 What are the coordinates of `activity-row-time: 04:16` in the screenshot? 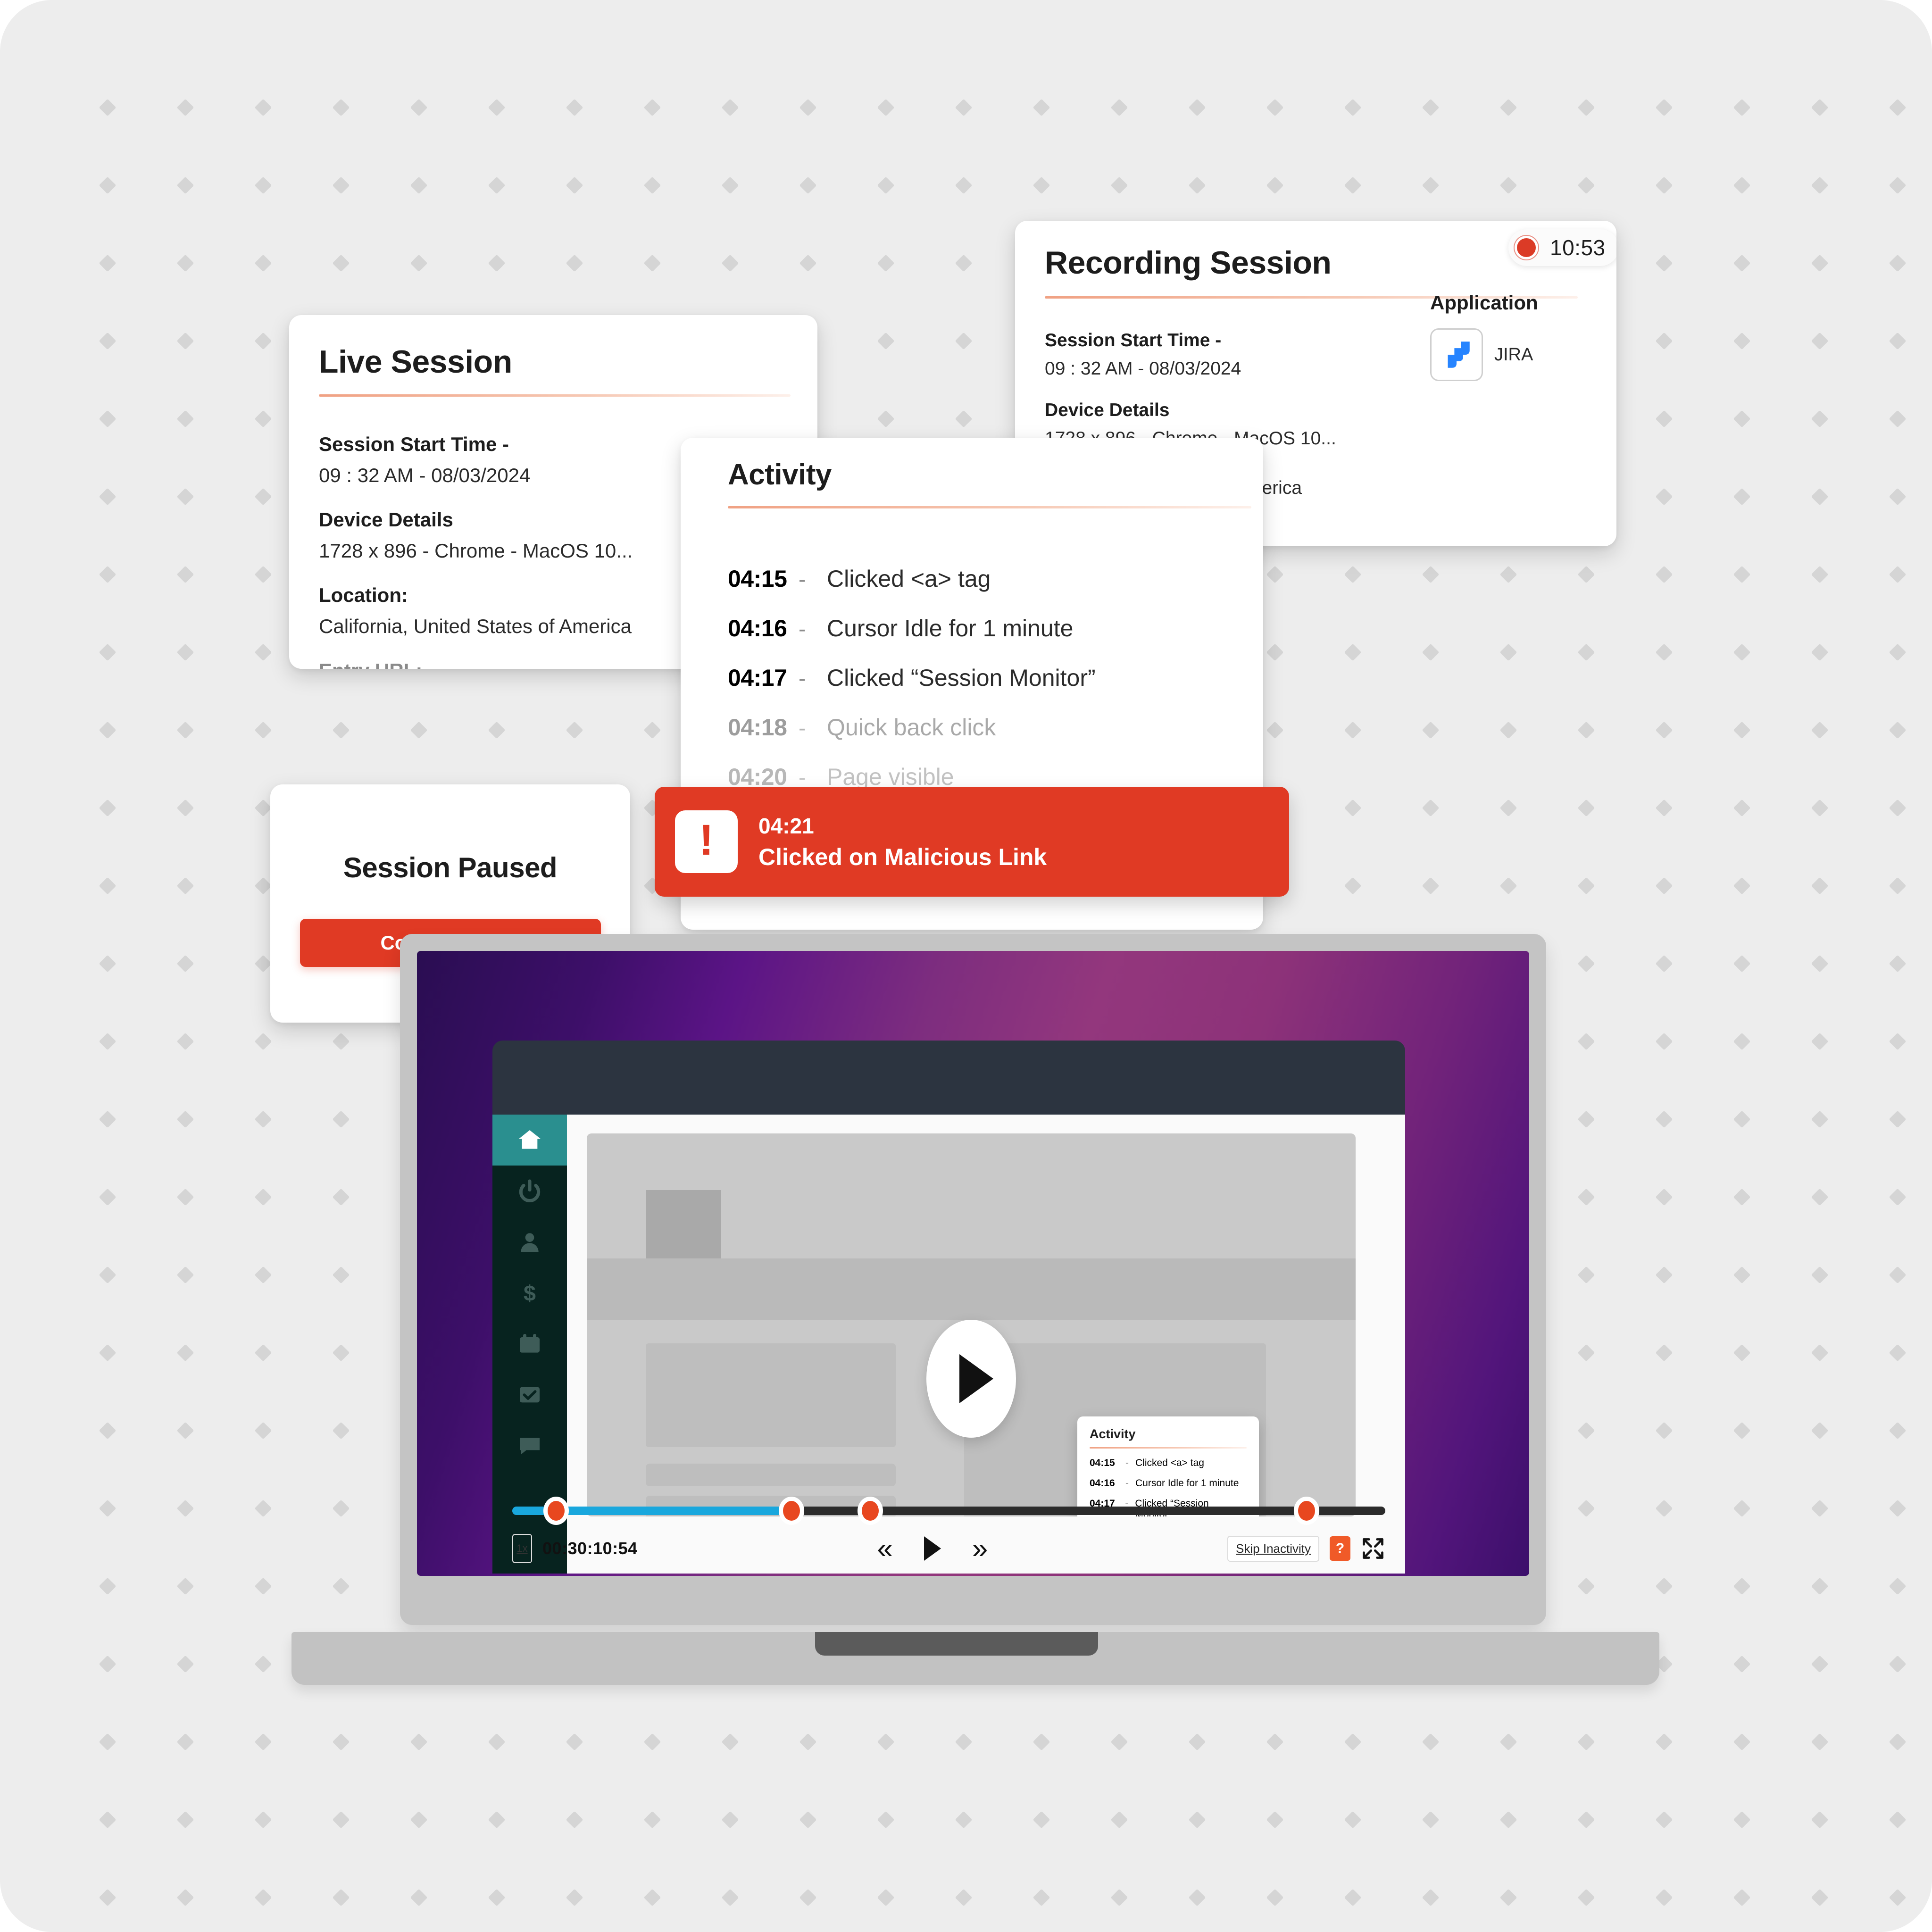 It's located at (757, 628).